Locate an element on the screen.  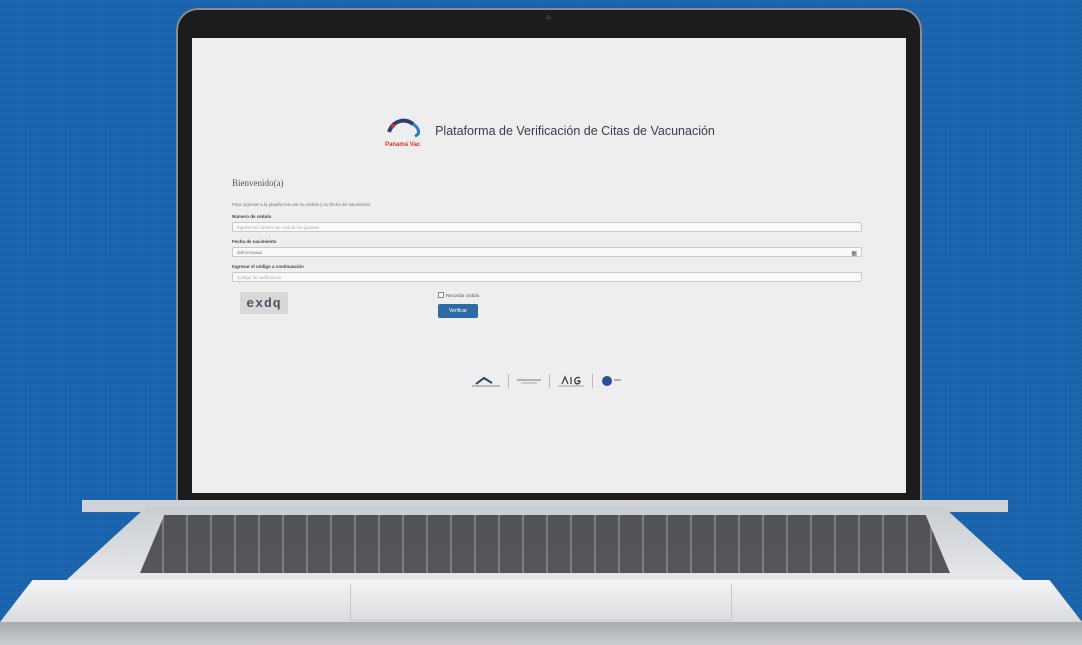
cedula-input: Ingrese su número de cédula sin guiones is located at coordinates (547, 227).